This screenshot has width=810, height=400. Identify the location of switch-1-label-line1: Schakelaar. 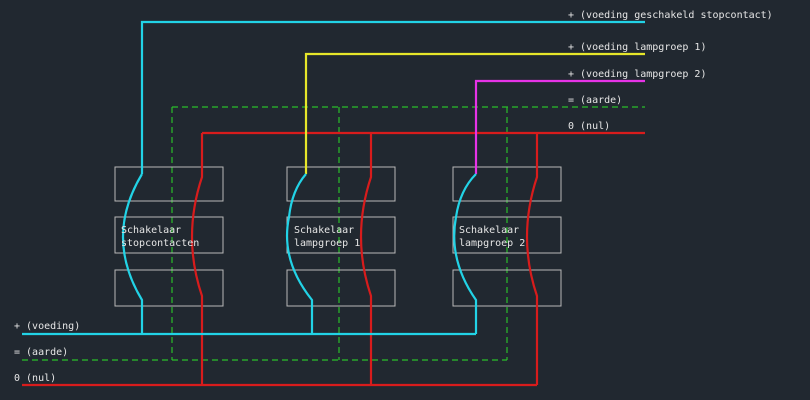
(151, 230).